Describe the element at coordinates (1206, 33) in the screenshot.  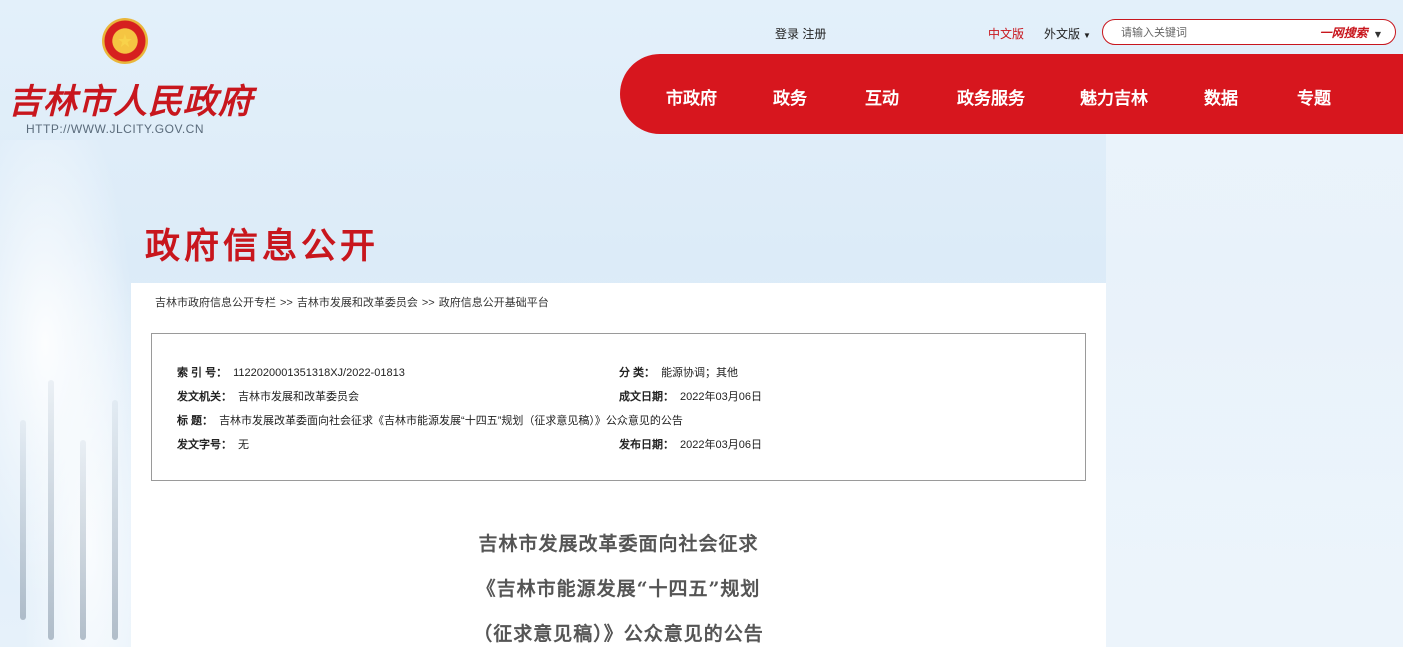
I see `search-input` at that location.